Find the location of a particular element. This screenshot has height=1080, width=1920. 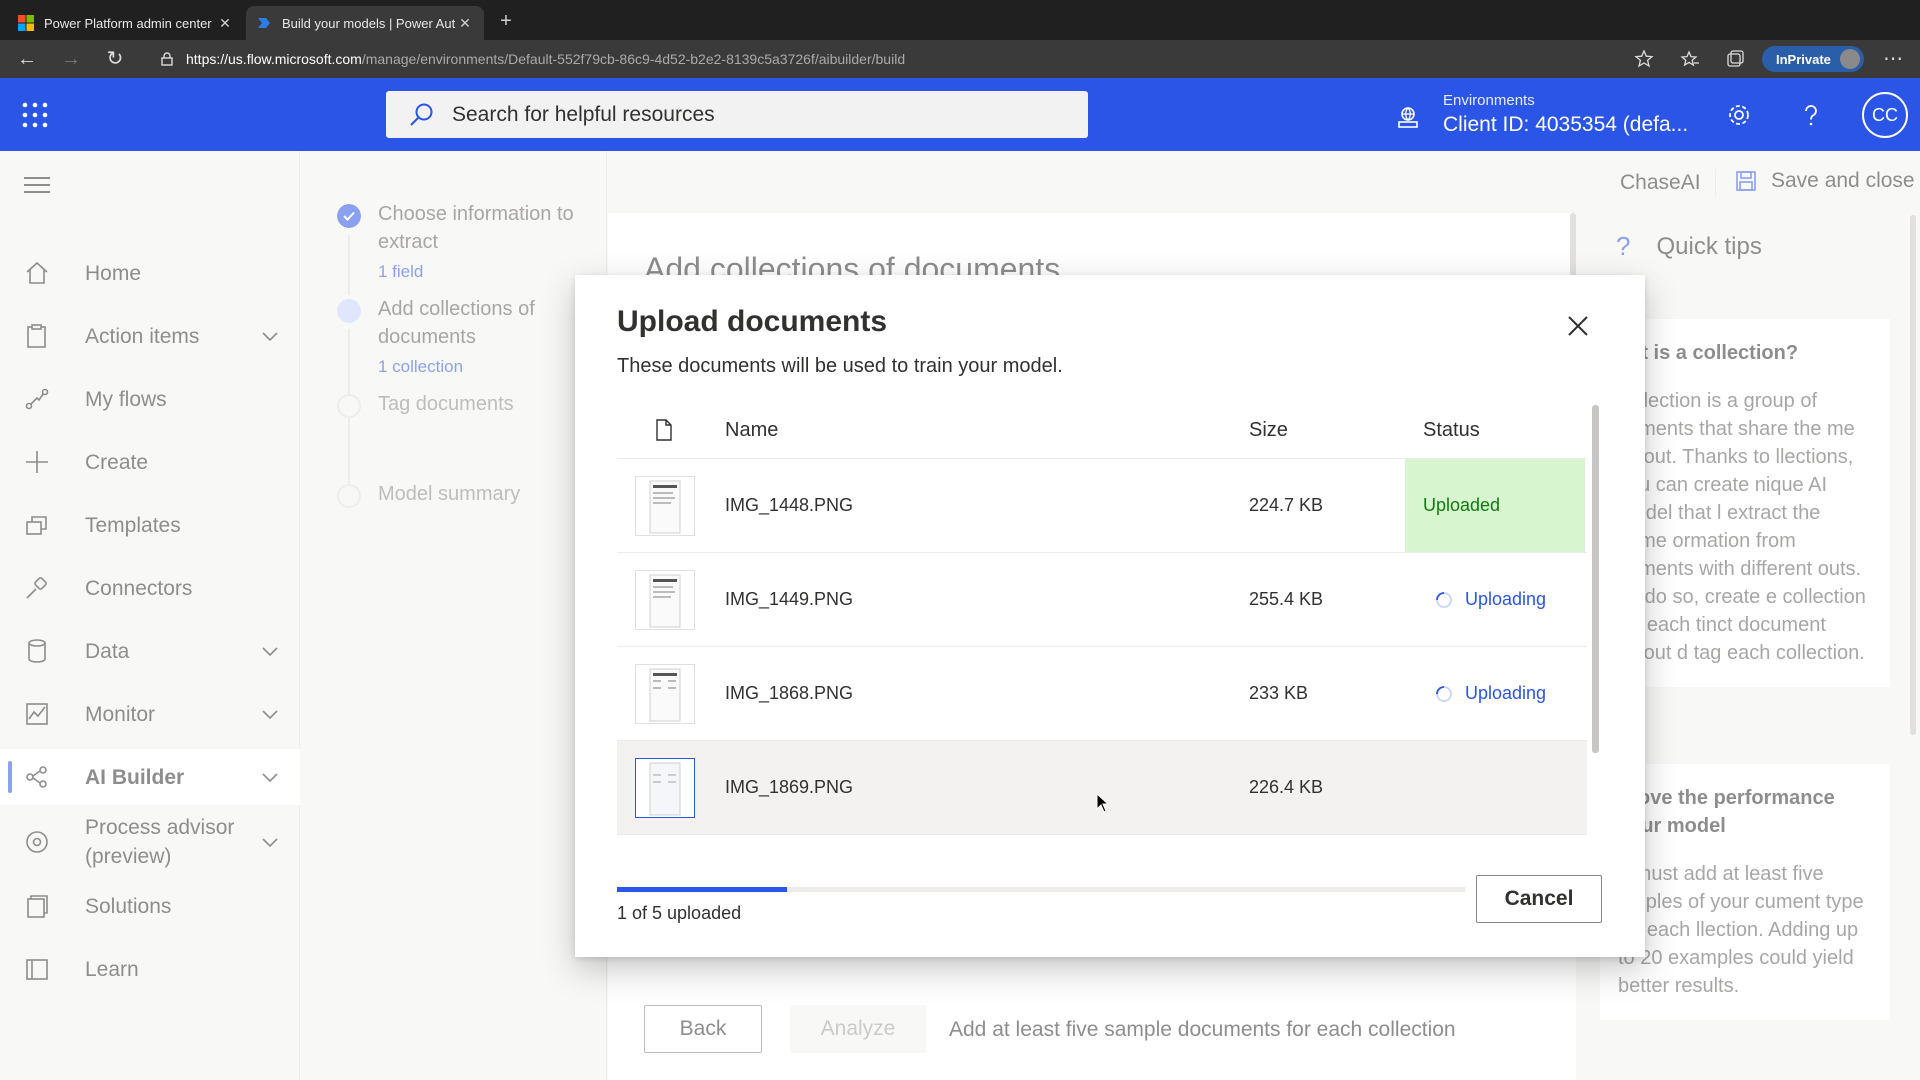

collections-icon is located at coordinates (1735, 59).